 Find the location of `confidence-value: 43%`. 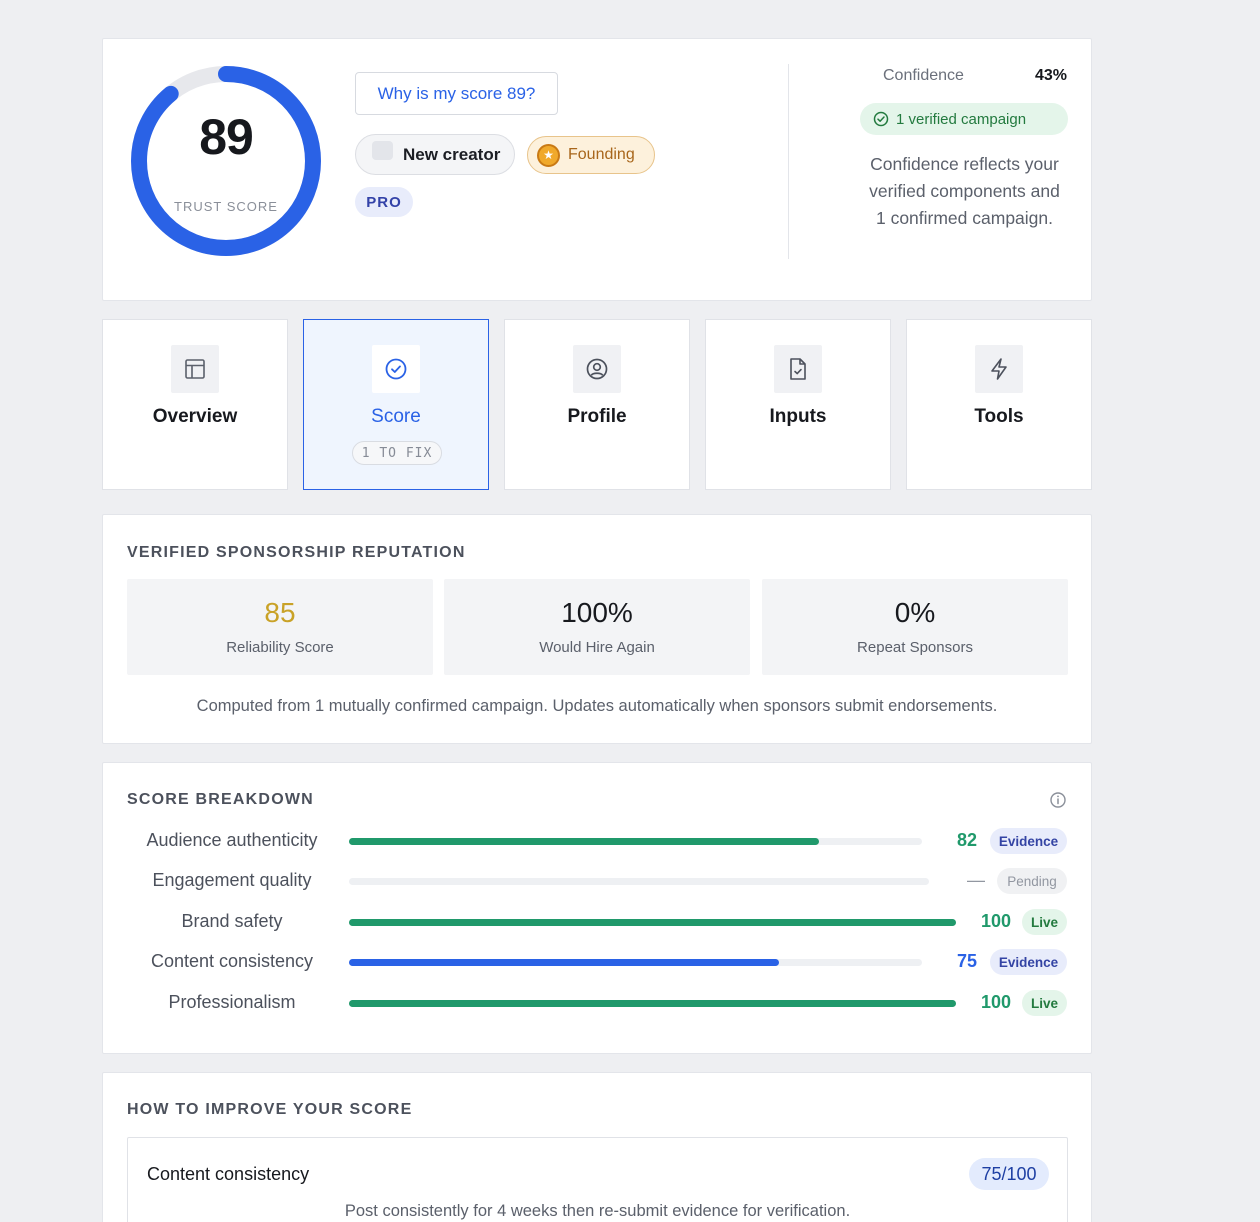

confidence-value: 43% is located at coordinates (1050, 75).